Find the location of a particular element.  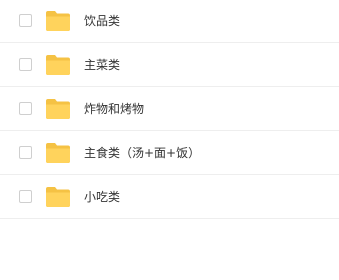

folder-name: 主食类（汤+面+饭） is located at coordinates (142, 153).